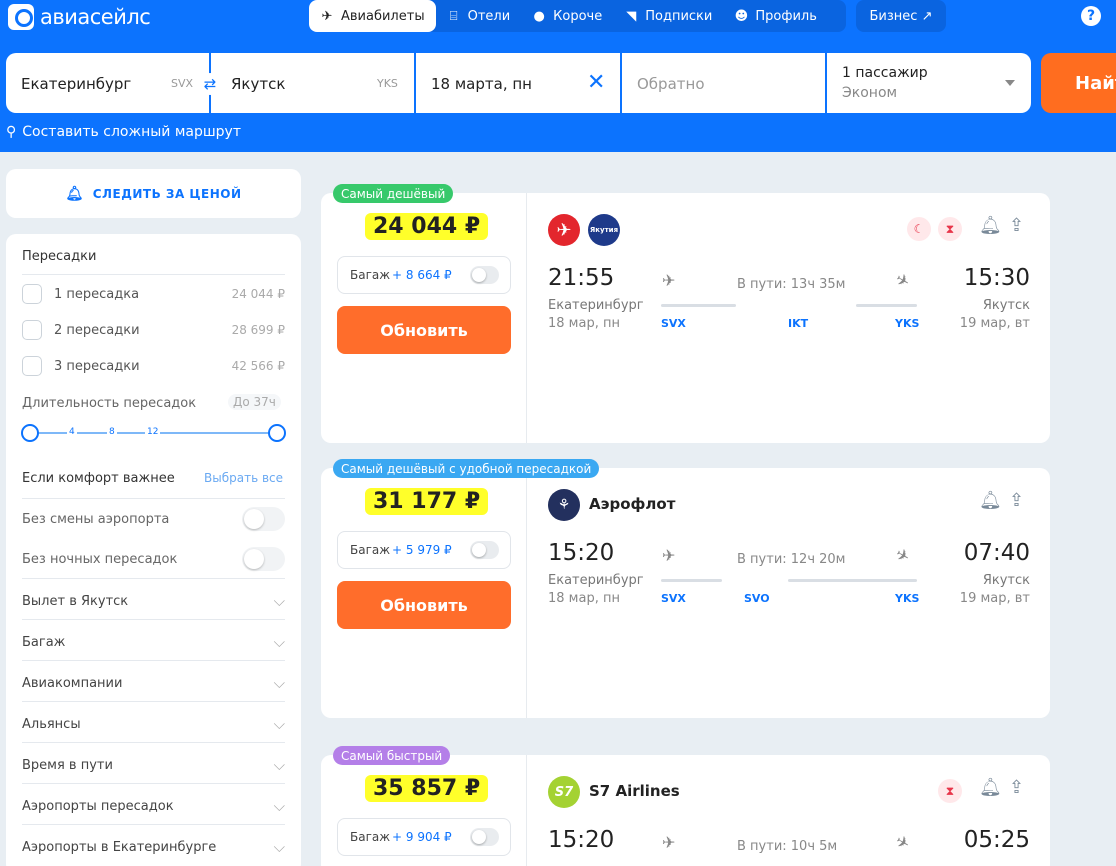  I want to click on return-placeholder: Обратно, so click(671, 84).